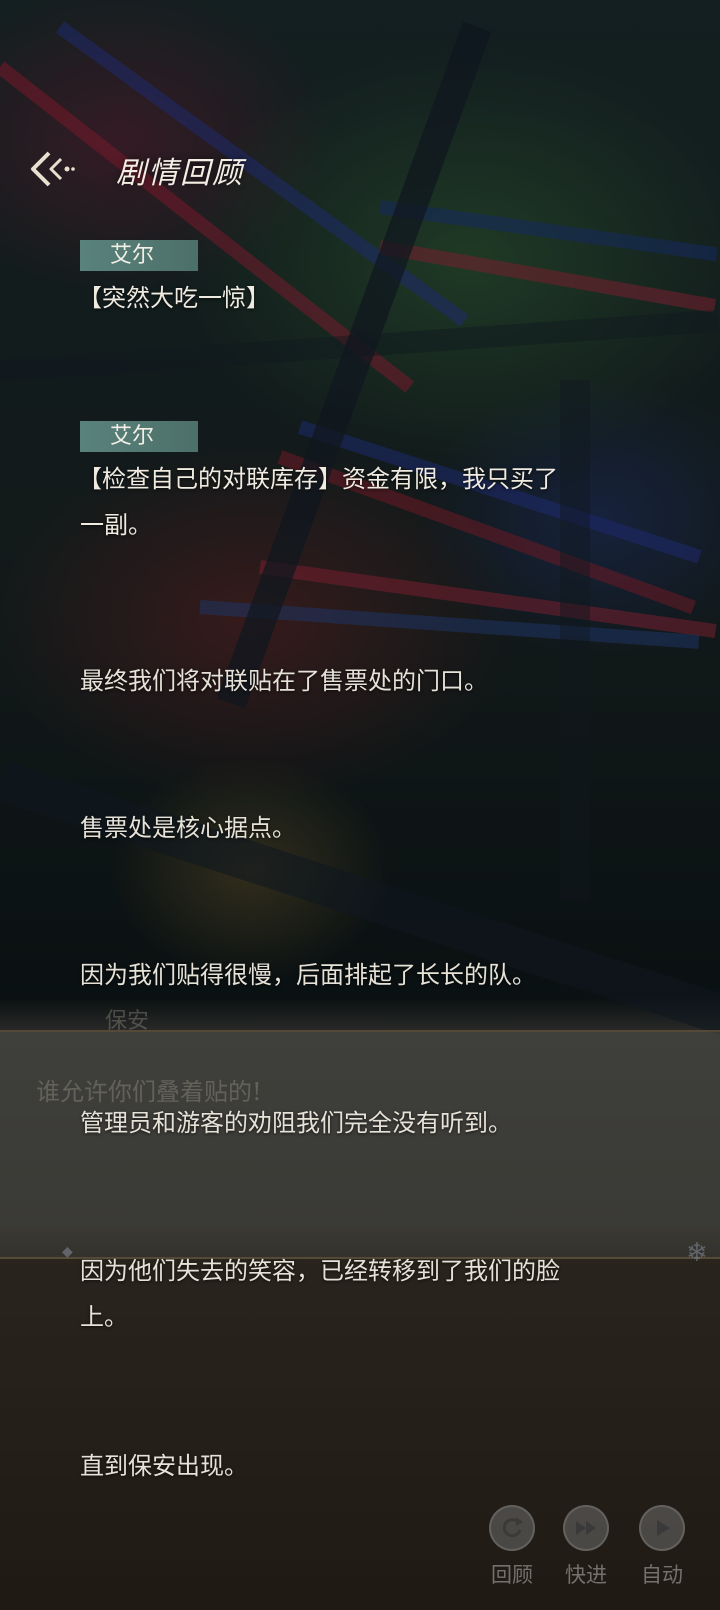 The height and width of the screenshot is (1610, 720). I want to click on narration-line: 管理员和游客的劝阻我们完全没有听到。, so click(296, 1123).